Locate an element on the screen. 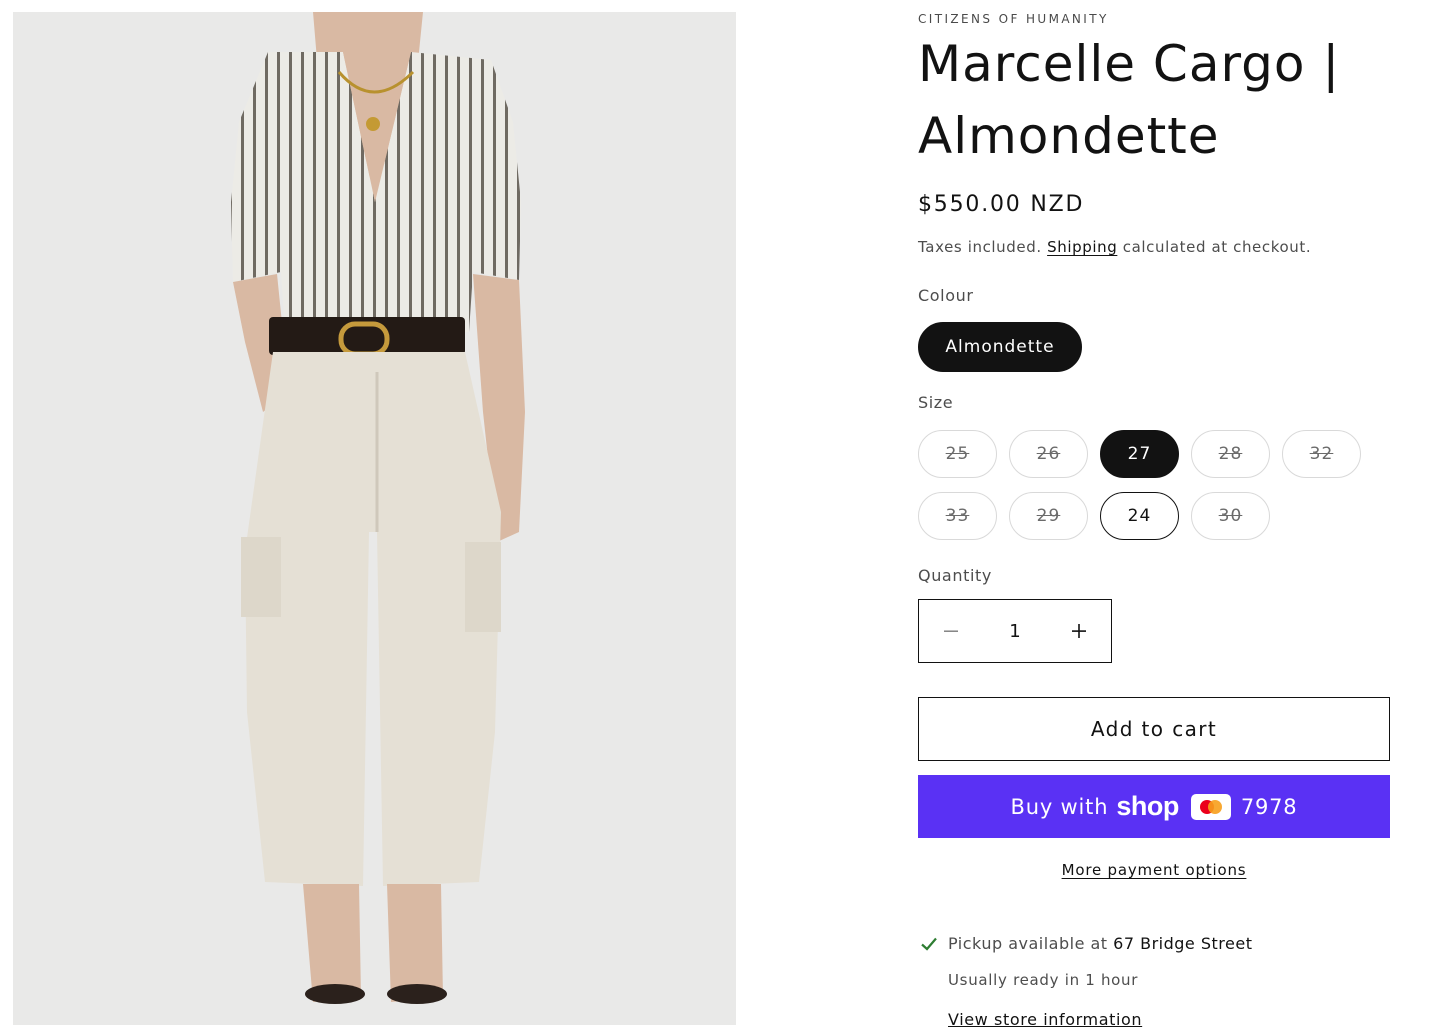 This screenshot has height=1029, width=1445. colour-label: Colour is located at coordinates (946, 295).